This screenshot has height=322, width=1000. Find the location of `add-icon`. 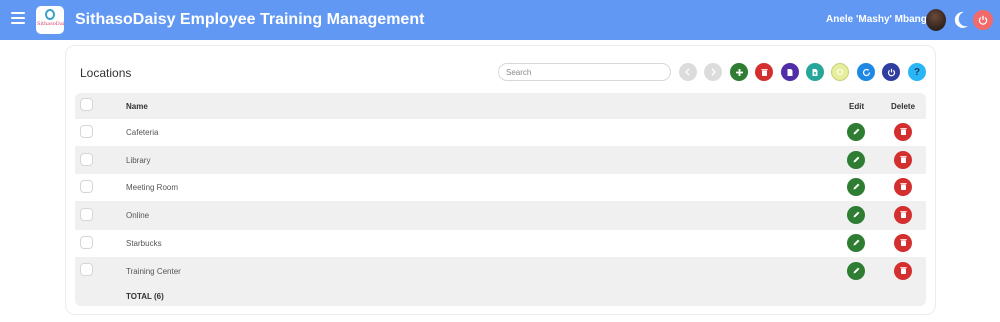

add-icon is located at coordinates (739, 72).